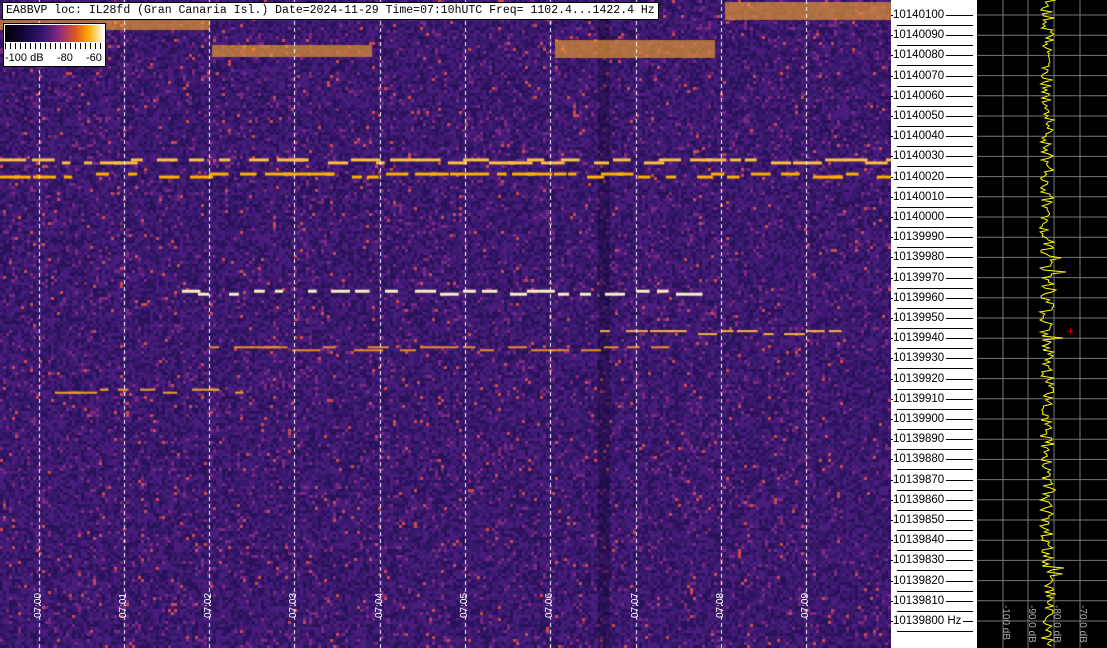 This screenshot has height=648, width=1107. What do you see at coordinates (920, 277) in the screenshot?
I see `frequency-tick-label: 10139970` at bounding box center [920, 277].